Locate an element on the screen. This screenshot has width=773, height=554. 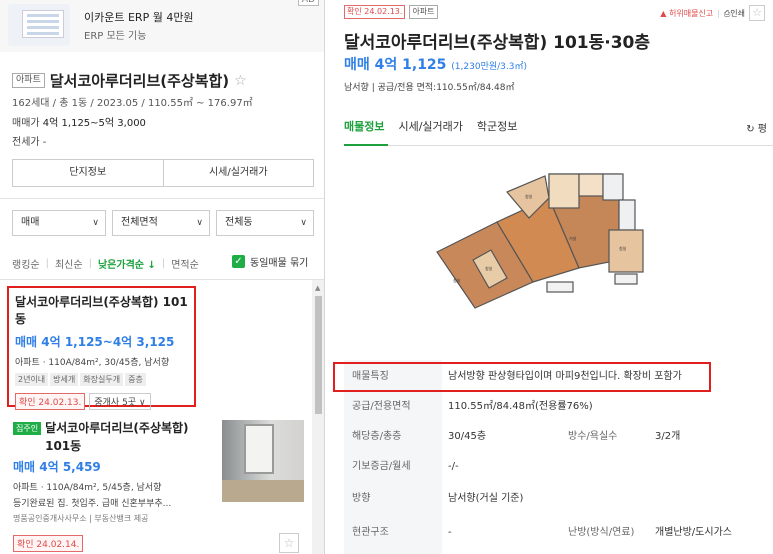
complex-name: 달서코아루더리브(주상복합) is located at coordinates (139, 81).